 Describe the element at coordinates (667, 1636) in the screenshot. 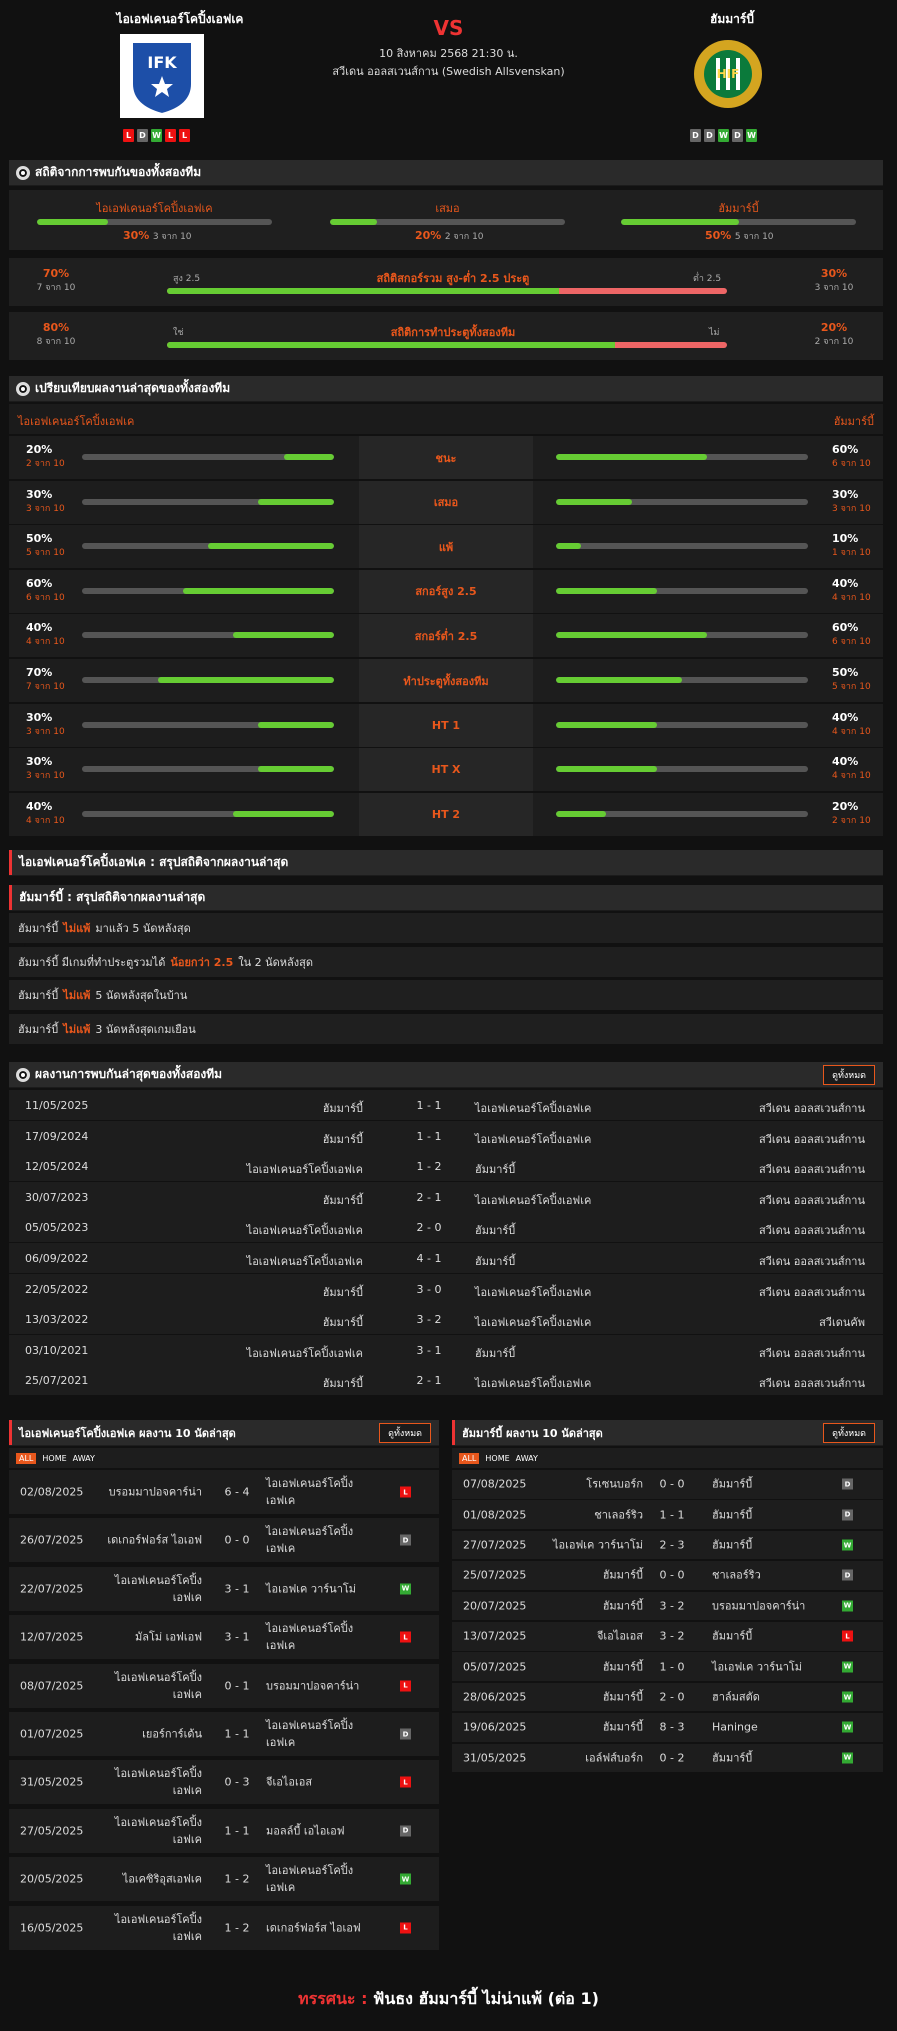

I see `recent-match-row: 13/07/2025 จีเอไอเอส 3 - 2 ฮัมมาร์บี้ L` at that location.